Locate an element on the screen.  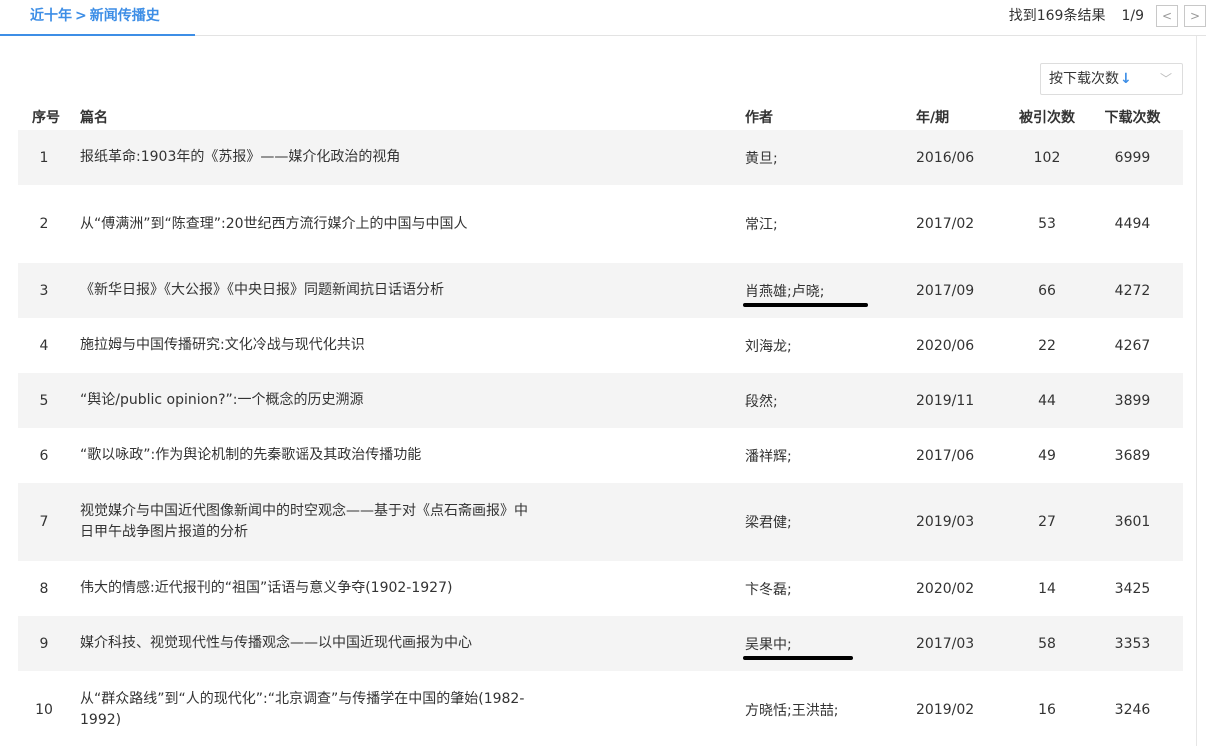
row-cites: 49 is located at coordinates (1047, 455).